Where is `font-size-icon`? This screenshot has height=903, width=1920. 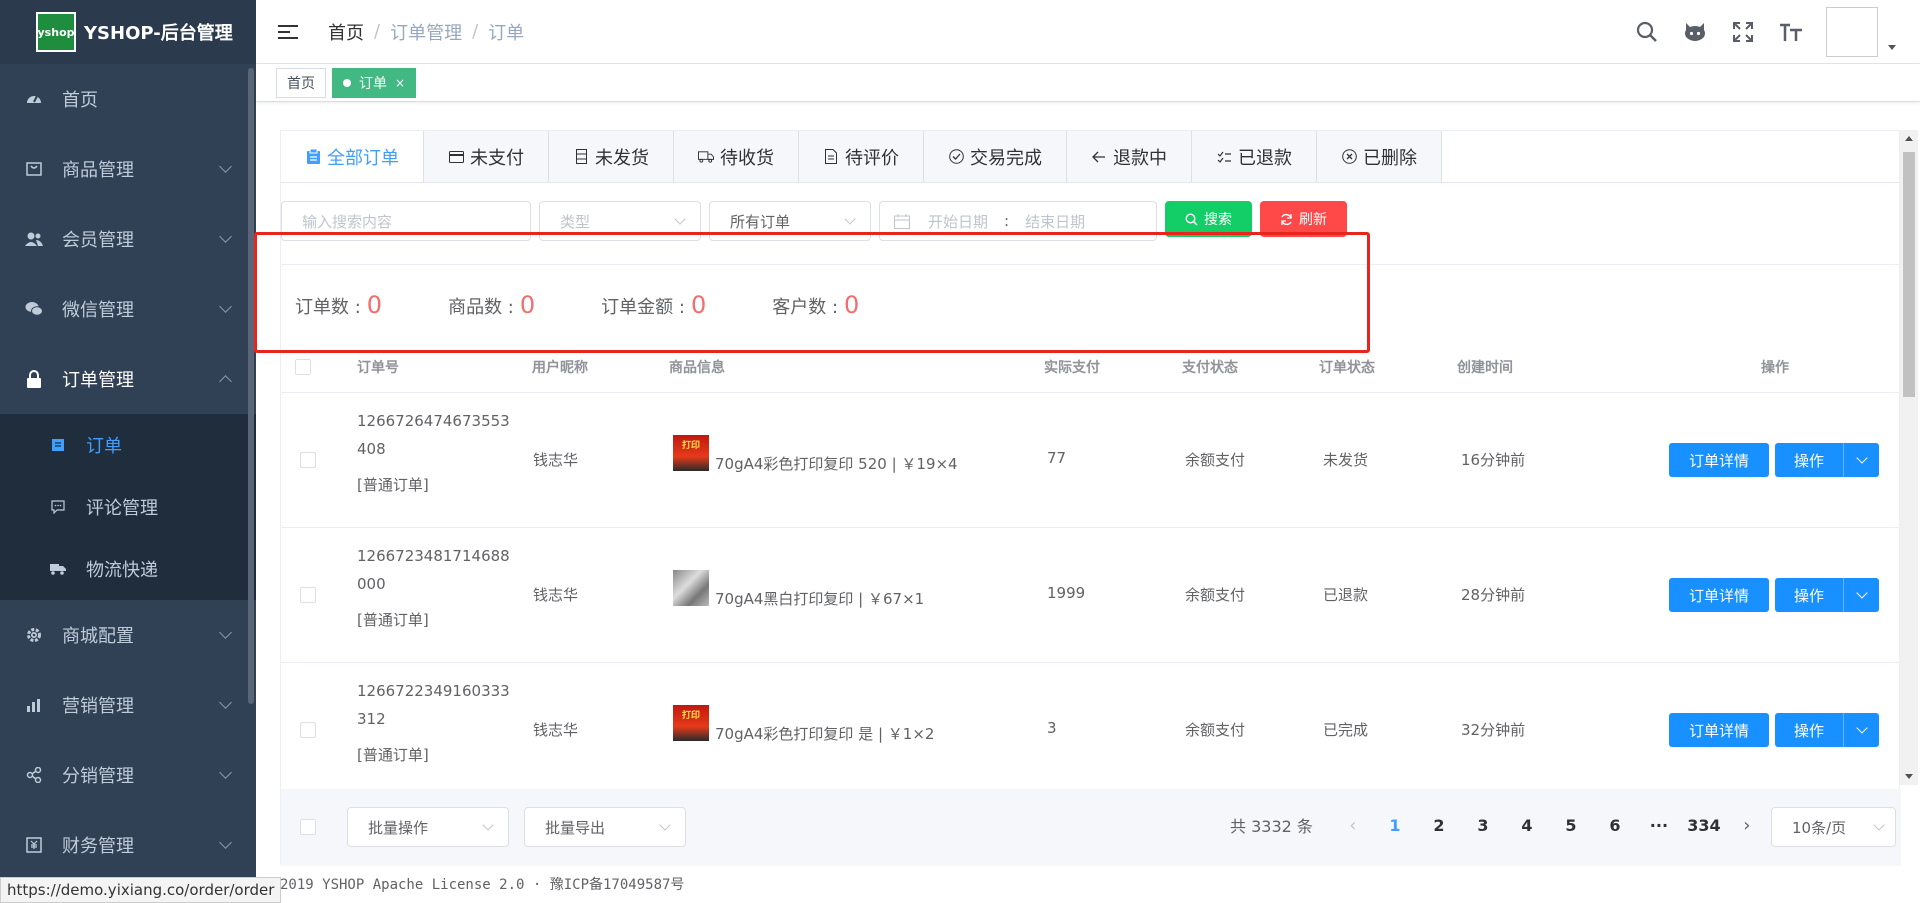
font-size-icon is located at coordinates (1791, 32).